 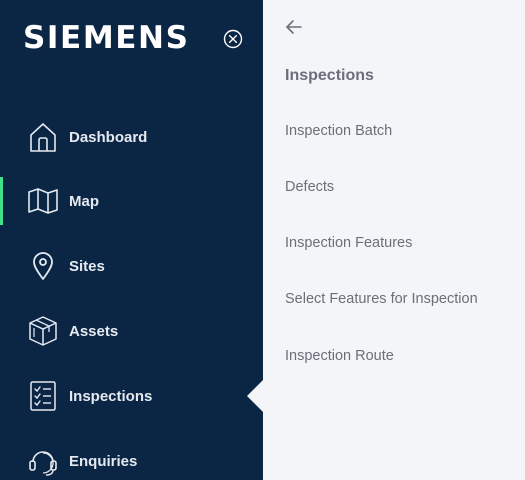 What do you see at coordinates (43, 266) in the screenshot?
I see `location-pin-icon` at bounding box center [43, 266].